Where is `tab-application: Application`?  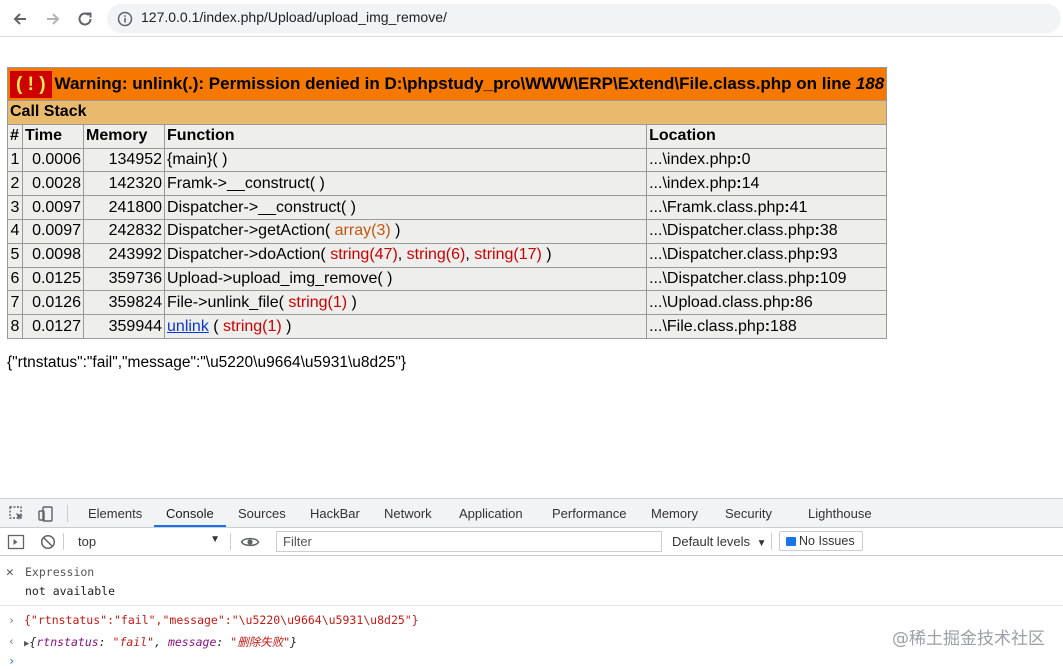
tab-application: Application is located at coordinates (491, 513).